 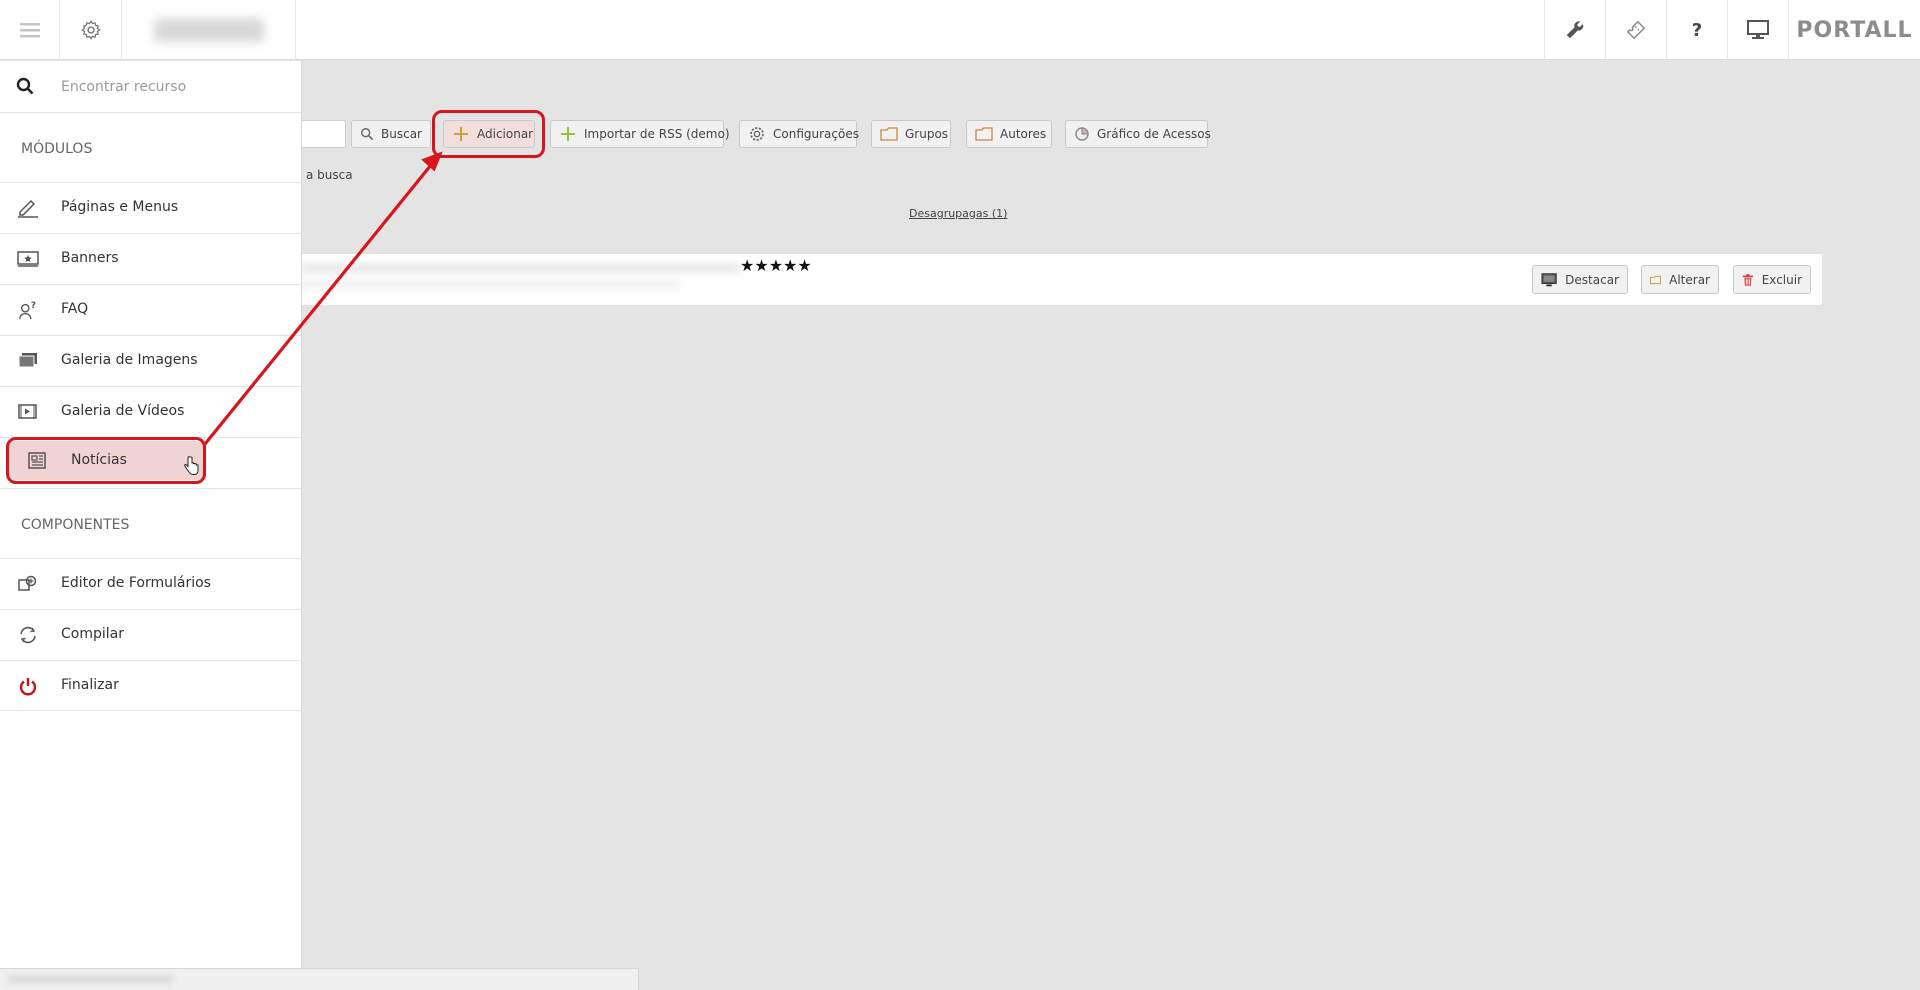 What do you see at coordinates (129, 360) in the screenshot?
I see `sidebar-item-label: Galeria de Imagens` at bounding box center [129, 360].